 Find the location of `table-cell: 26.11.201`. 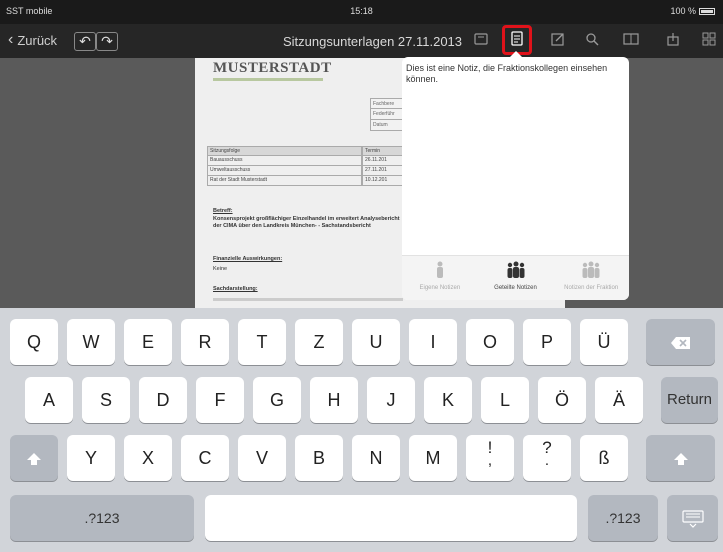

table-cell: 26.11.201 is located at coordinates (384, 161).